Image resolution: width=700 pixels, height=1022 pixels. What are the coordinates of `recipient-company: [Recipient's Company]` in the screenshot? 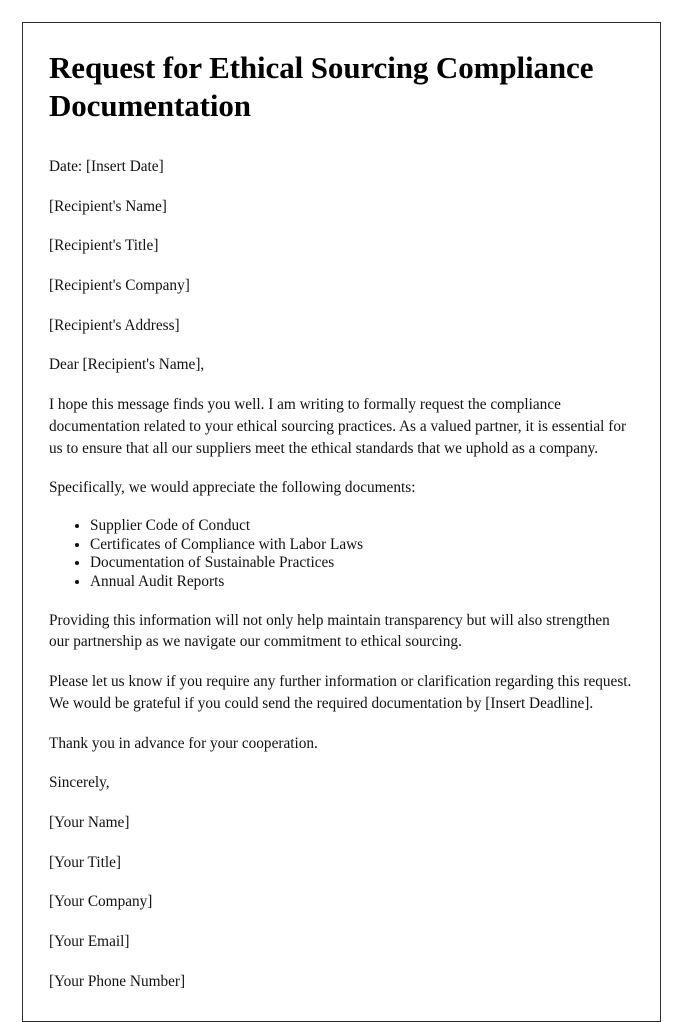 It's located at (119, 286).